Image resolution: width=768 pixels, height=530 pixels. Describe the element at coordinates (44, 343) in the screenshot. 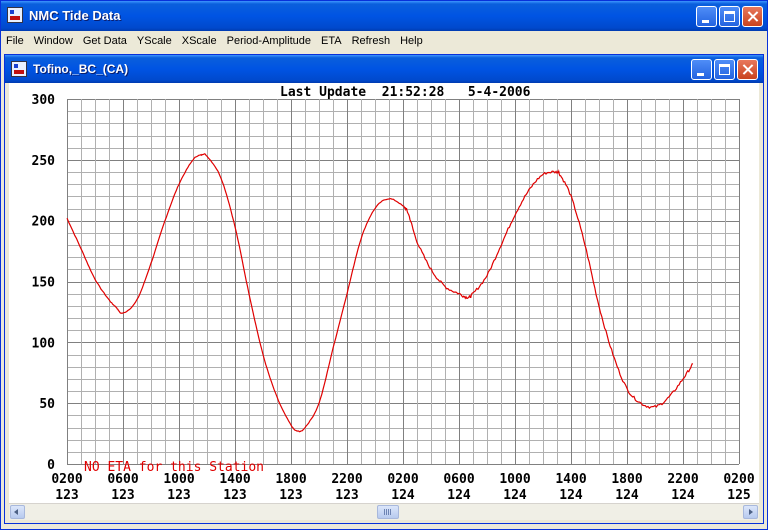

I see `y-tick-label: 100` at that location.